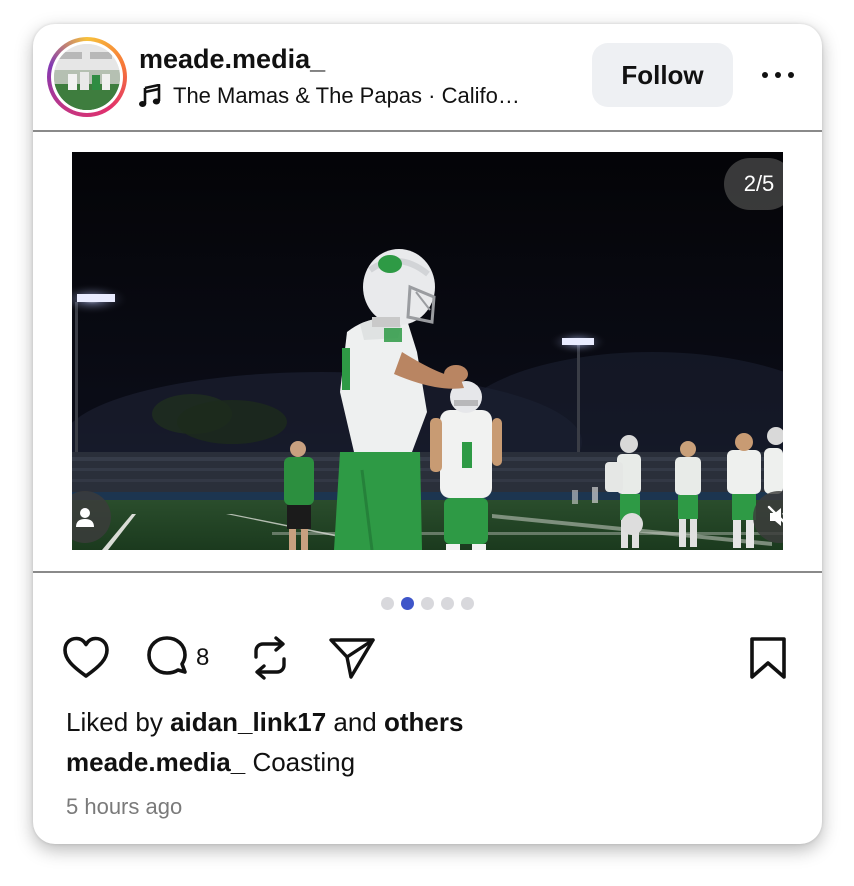 Image resolution: width=854 pixels, height=886 pixels. I want to click on send-icon, so click(352, 658).